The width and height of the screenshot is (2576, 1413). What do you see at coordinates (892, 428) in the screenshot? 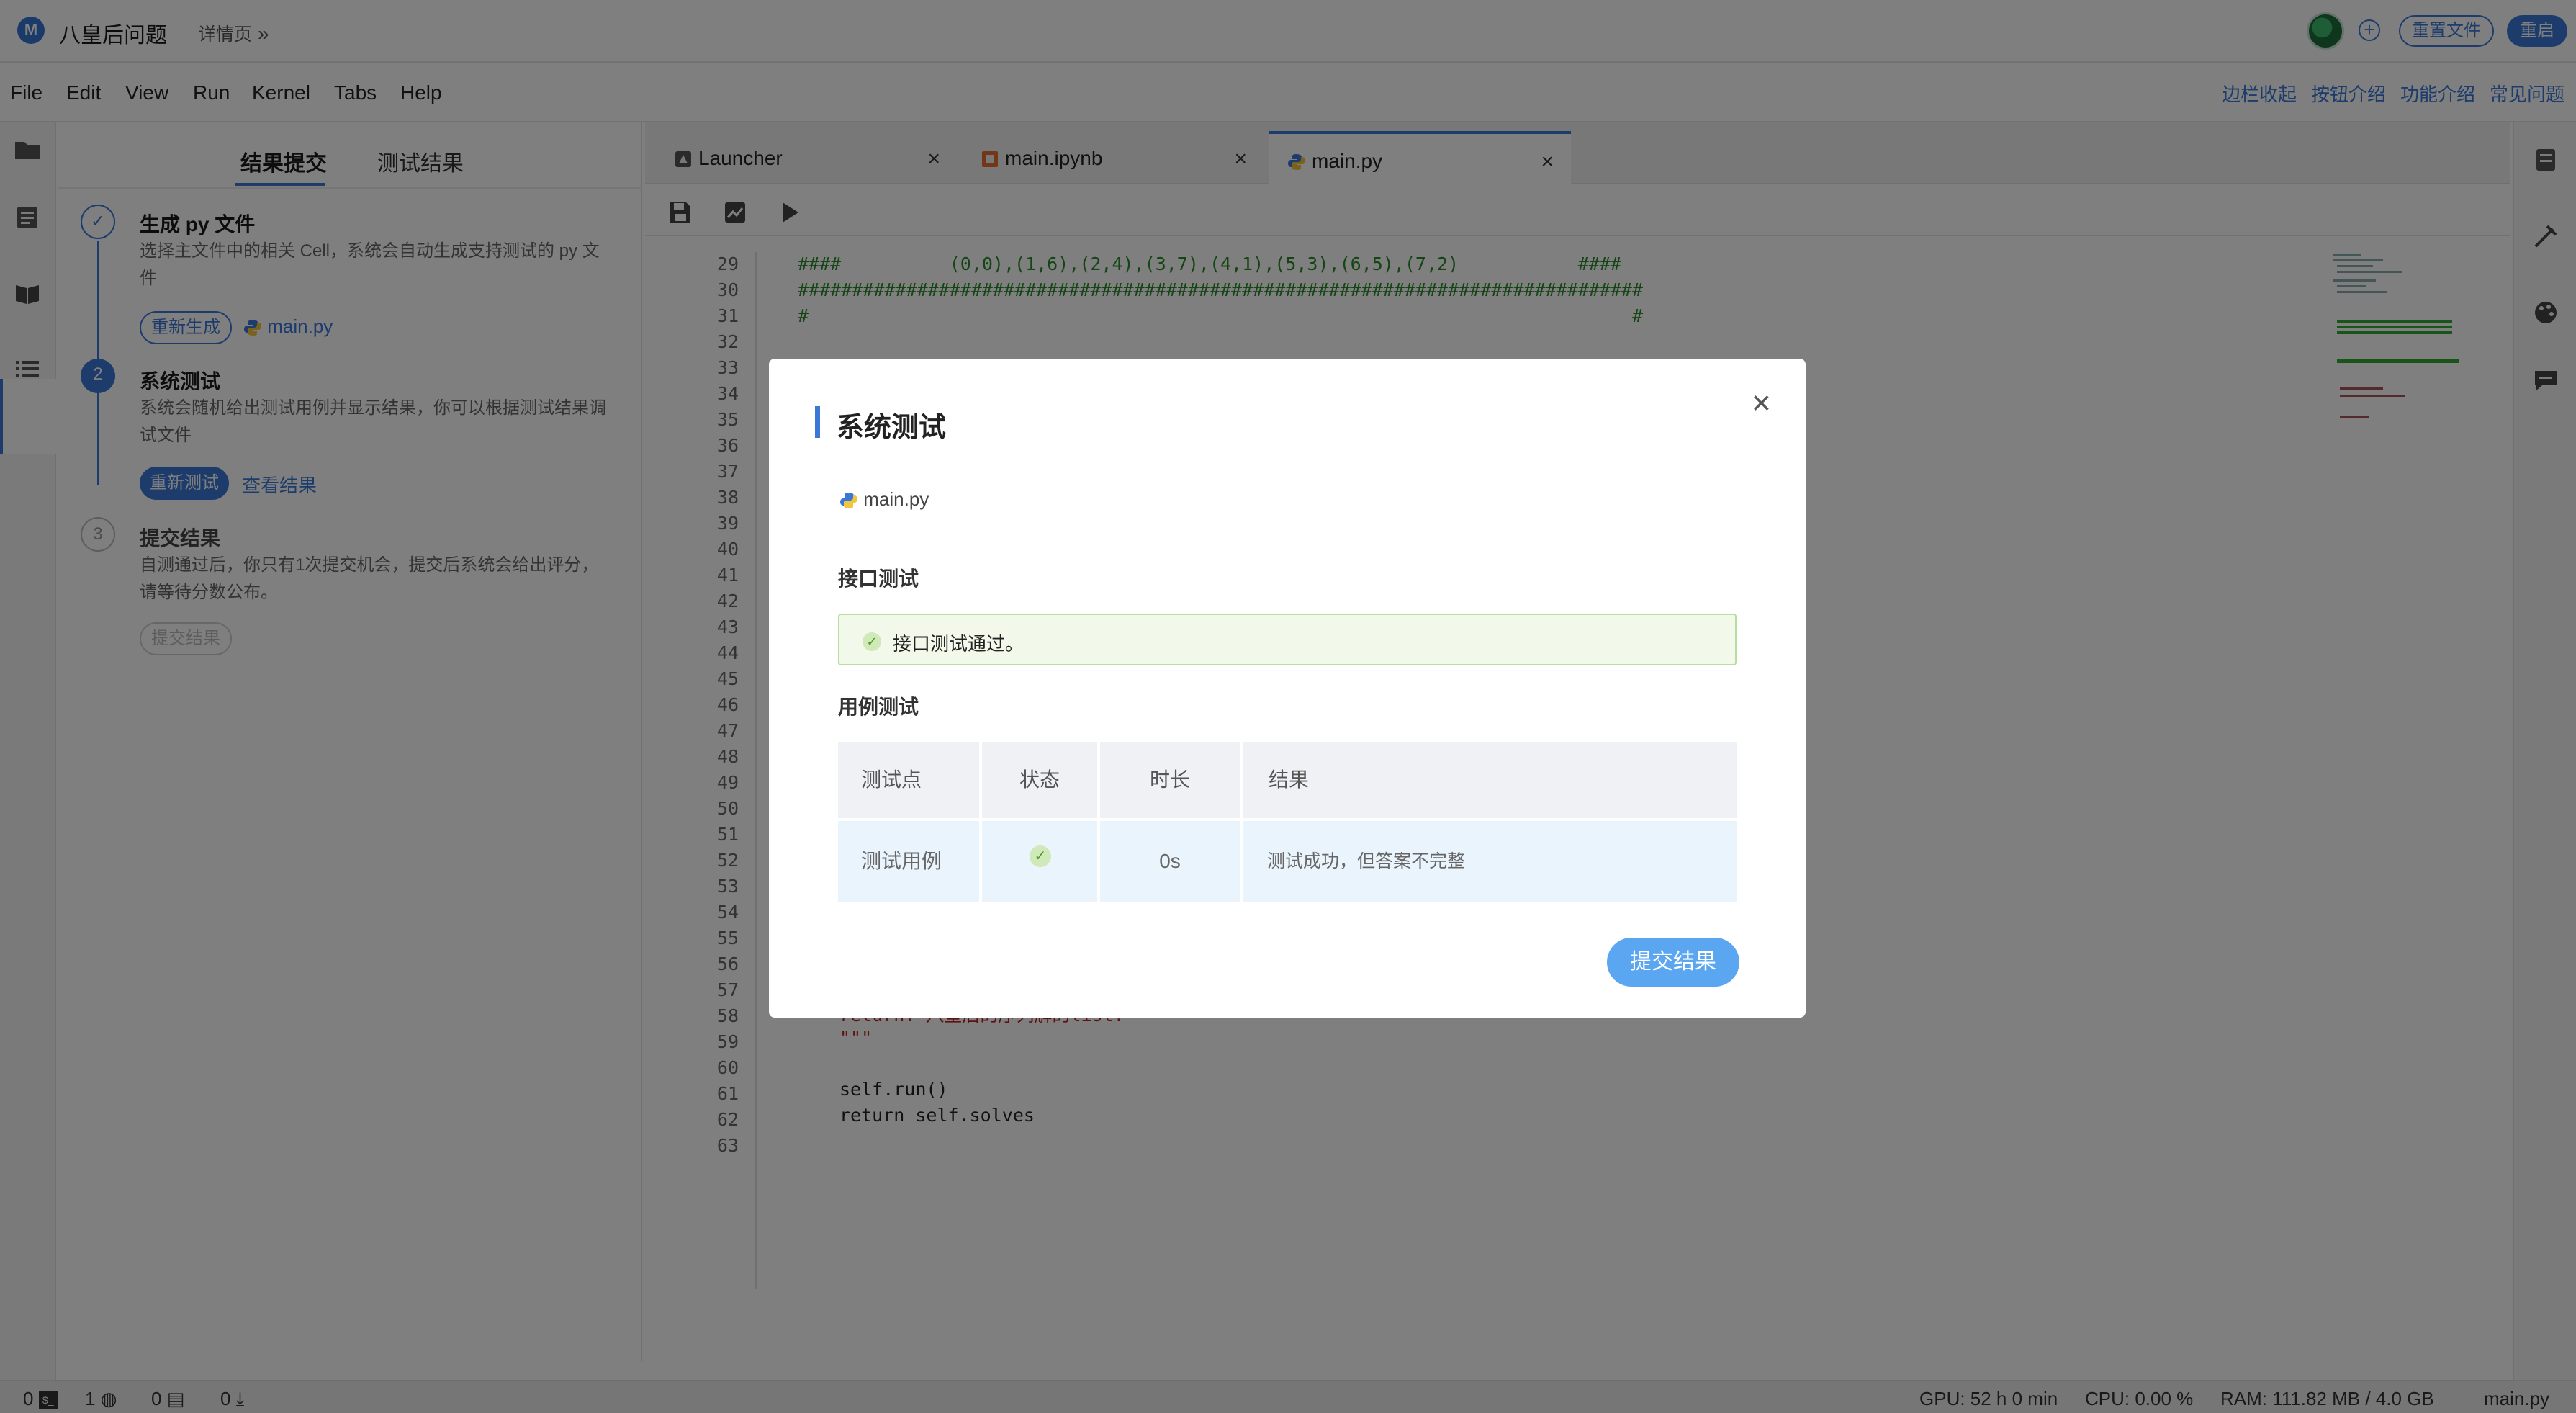
I see `dialog-title: 系统测试` at bounding box center [892, 428].